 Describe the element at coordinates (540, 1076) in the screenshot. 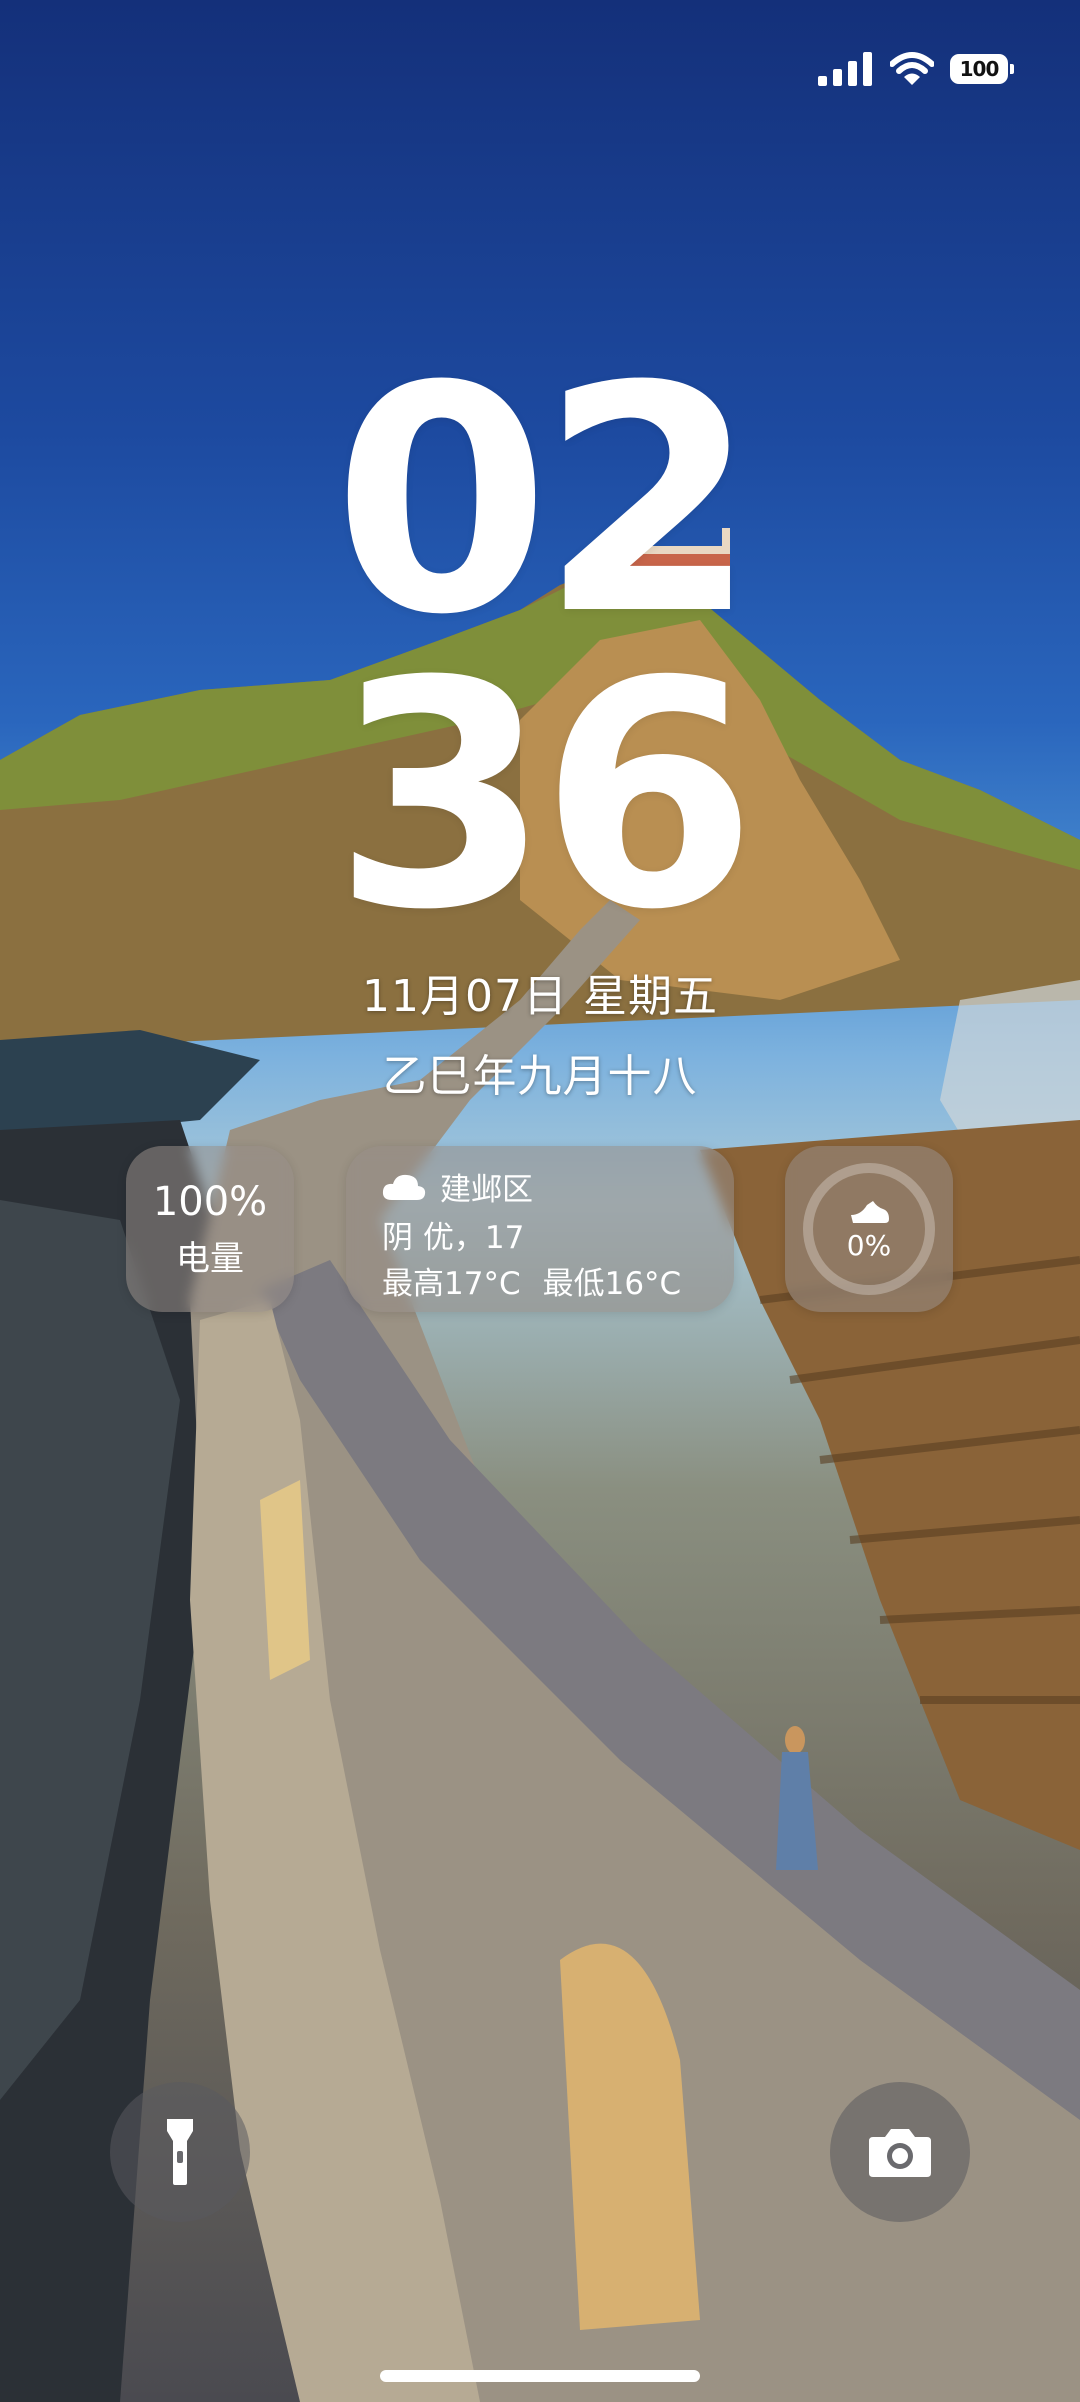

I see `lunar-date: 乙巳年九月十八` at that location.